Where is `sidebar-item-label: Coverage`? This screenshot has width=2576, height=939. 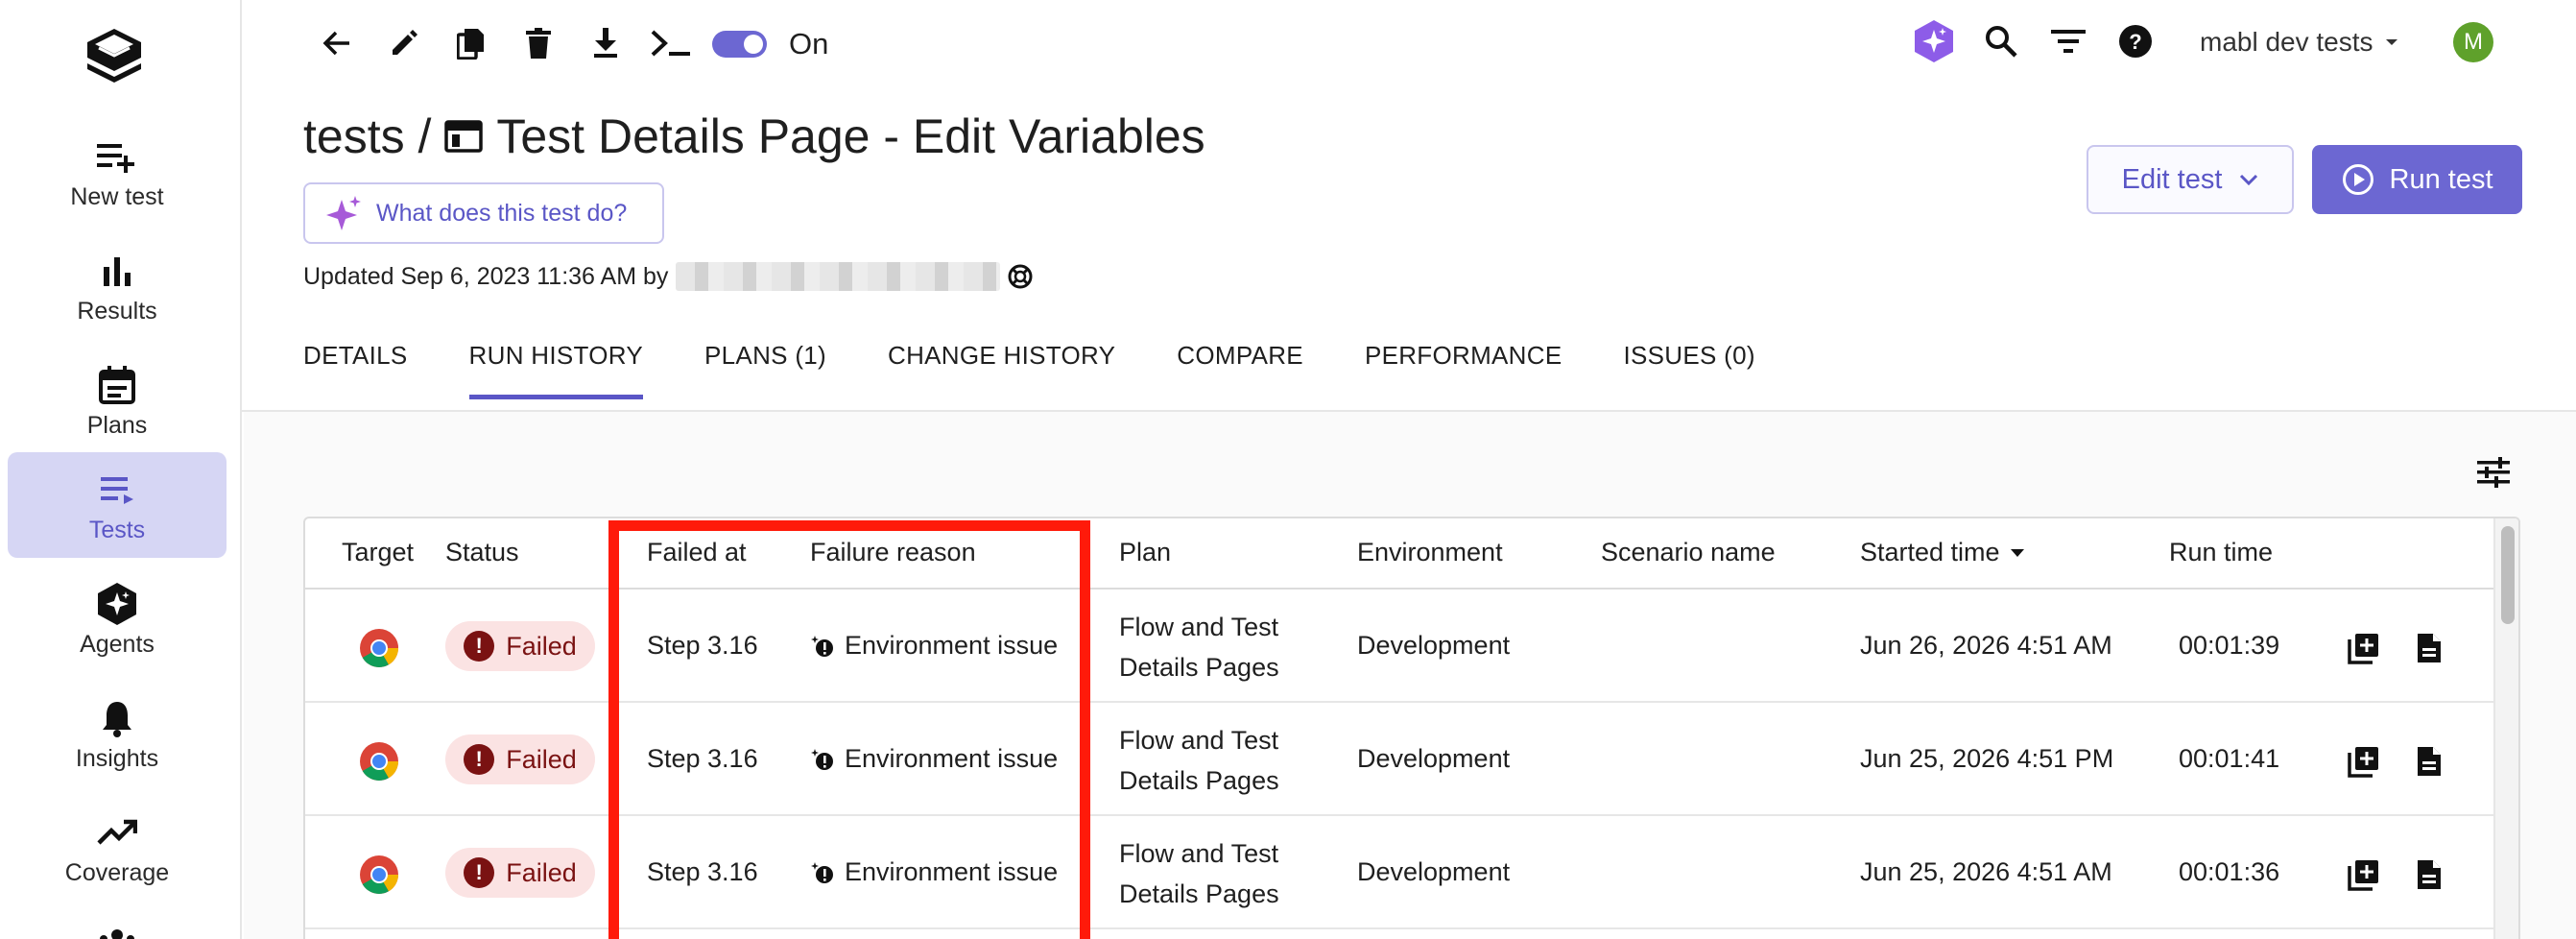
sidebar-item-label: Coverage is located at coordinates (117, 872).